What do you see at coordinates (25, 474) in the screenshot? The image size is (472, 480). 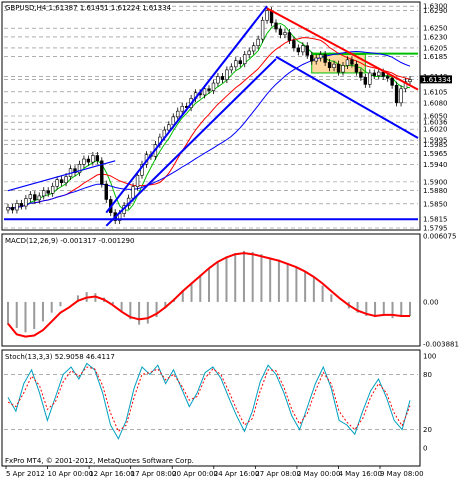 I see `time-tick-label: 5 Apr 2012` at bounding box center [25, 474].